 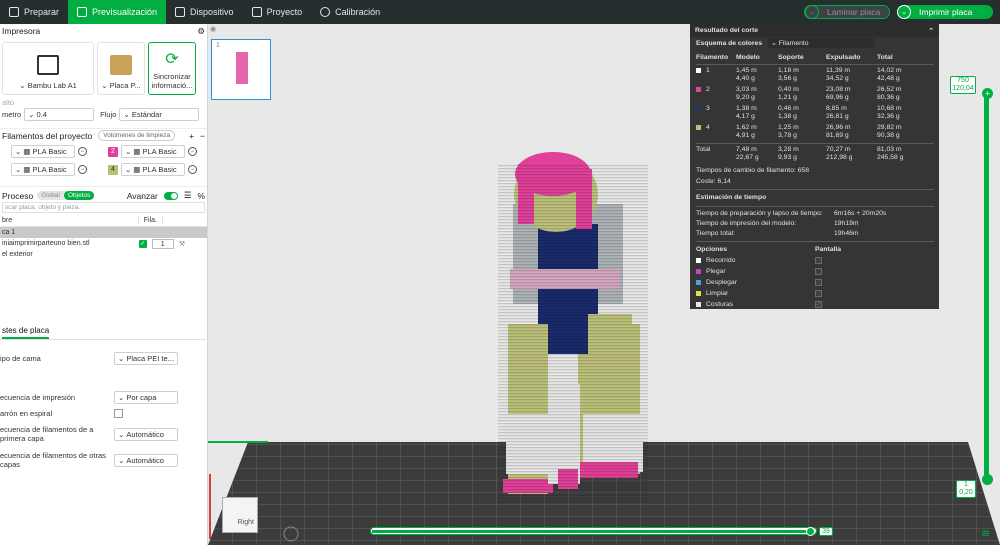 What do you see at coordinates (182, 244) in the screenshot?
I see `settings-icon: ⚒` at bounding box center [182, 244].